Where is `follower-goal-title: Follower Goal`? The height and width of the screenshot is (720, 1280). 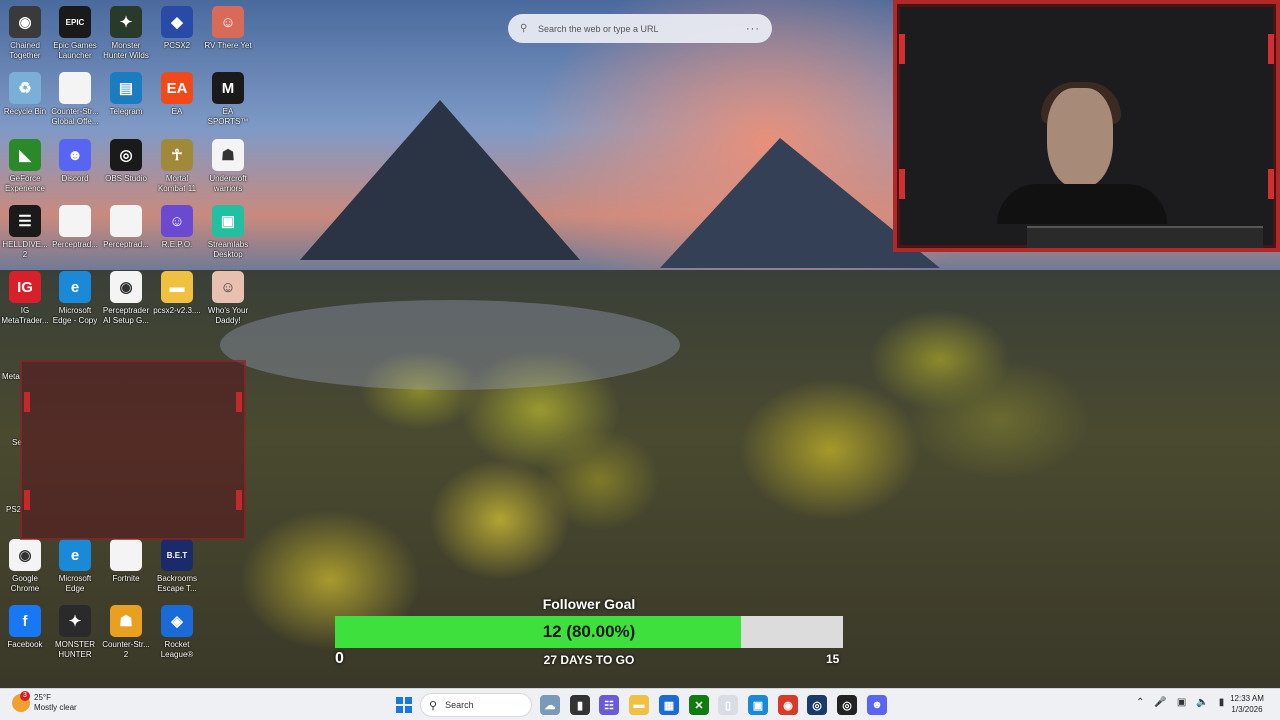
follower-goal-title: Follower Goal is located at coordinates (589, 604).